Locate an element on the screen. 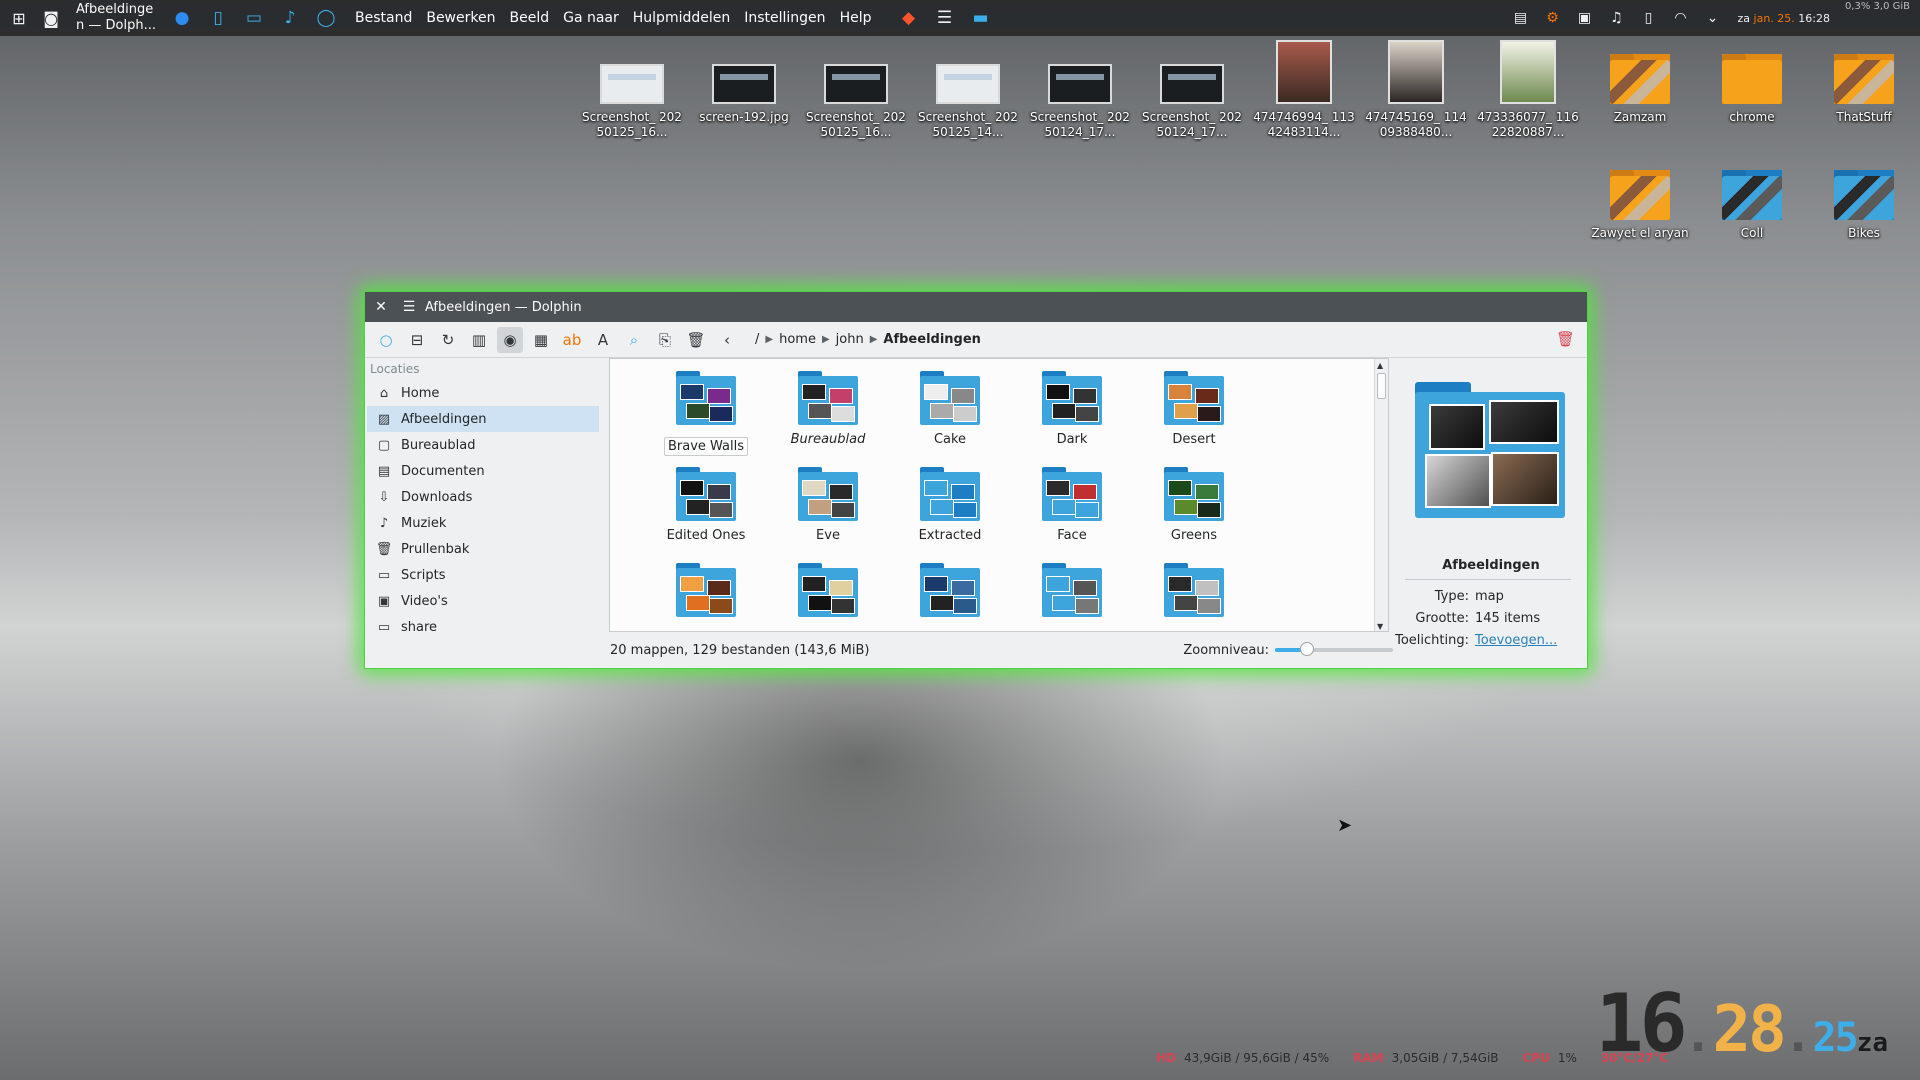 Image resolution: width=1920 pixels, height=1080 pixels. folder-item: Extracted is located at coordinates (950, 505).